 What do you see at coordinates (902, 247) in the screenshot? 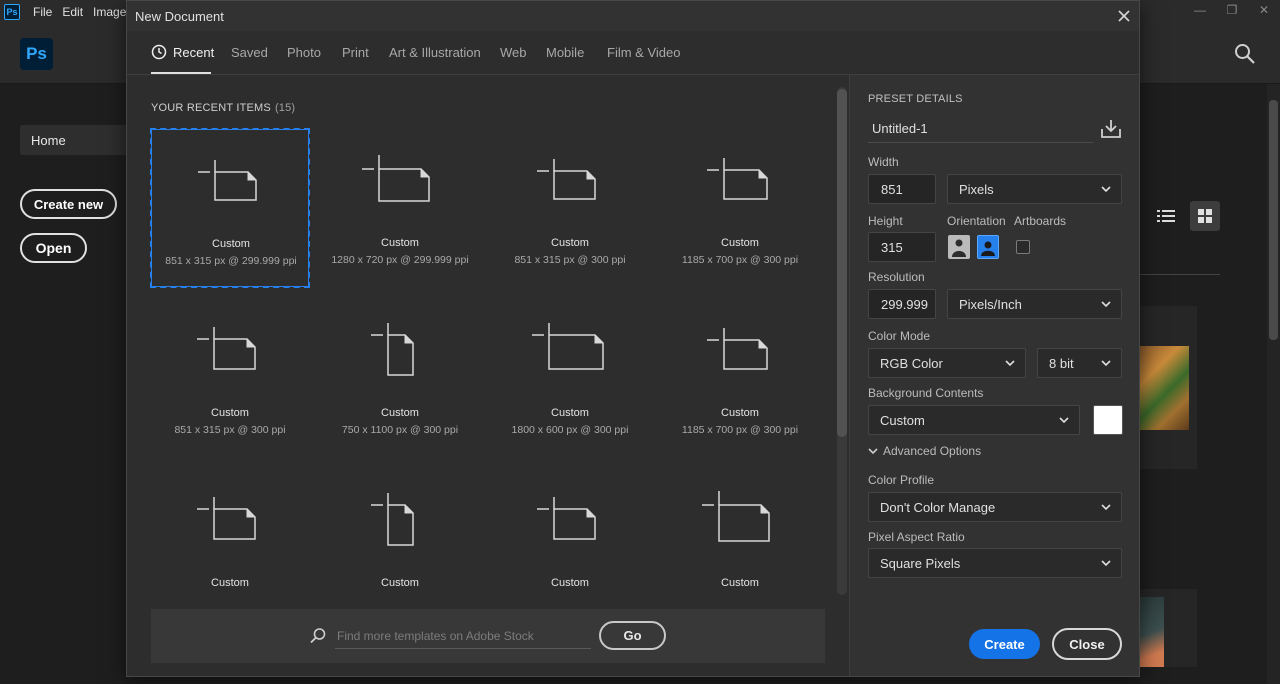
I see `height-input: 315` at bounding box center [902, 247].